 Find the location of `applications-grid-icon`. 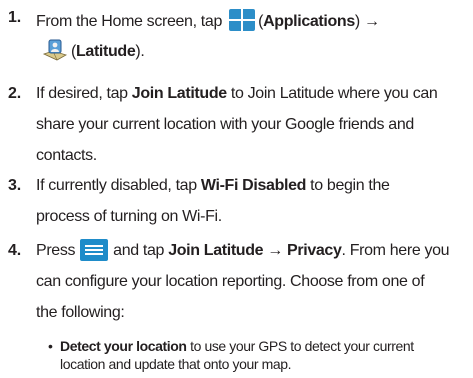

applications-grid-icon is located at coordinates (242, 20).